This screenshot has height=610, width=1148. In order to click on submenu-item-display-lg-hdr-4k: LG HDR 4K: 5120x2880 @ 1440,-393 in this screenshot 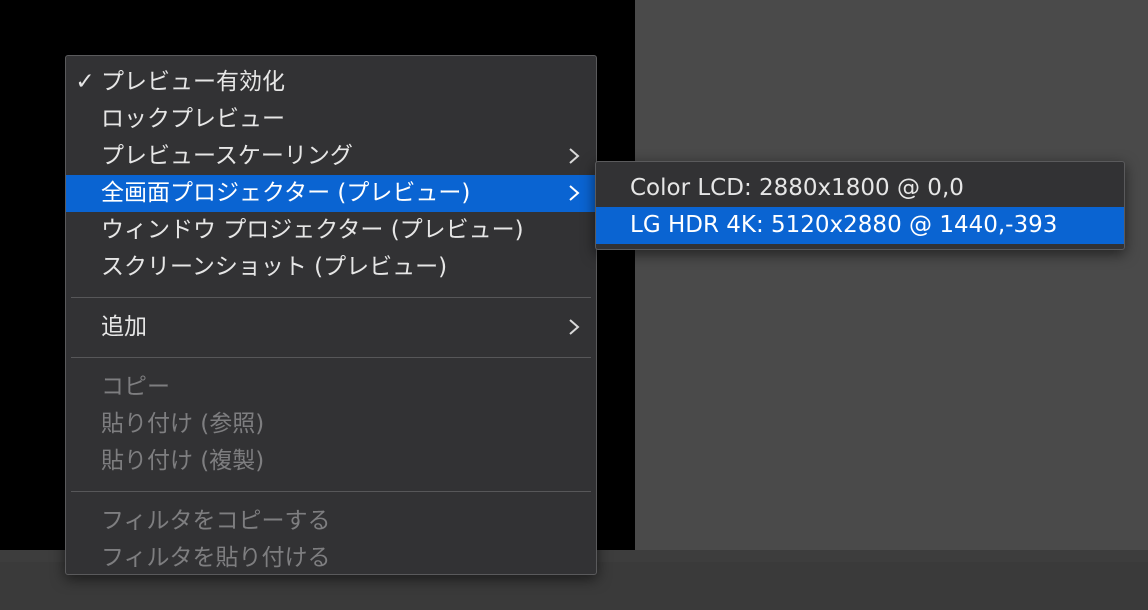, I will do `click(860, 225)`.